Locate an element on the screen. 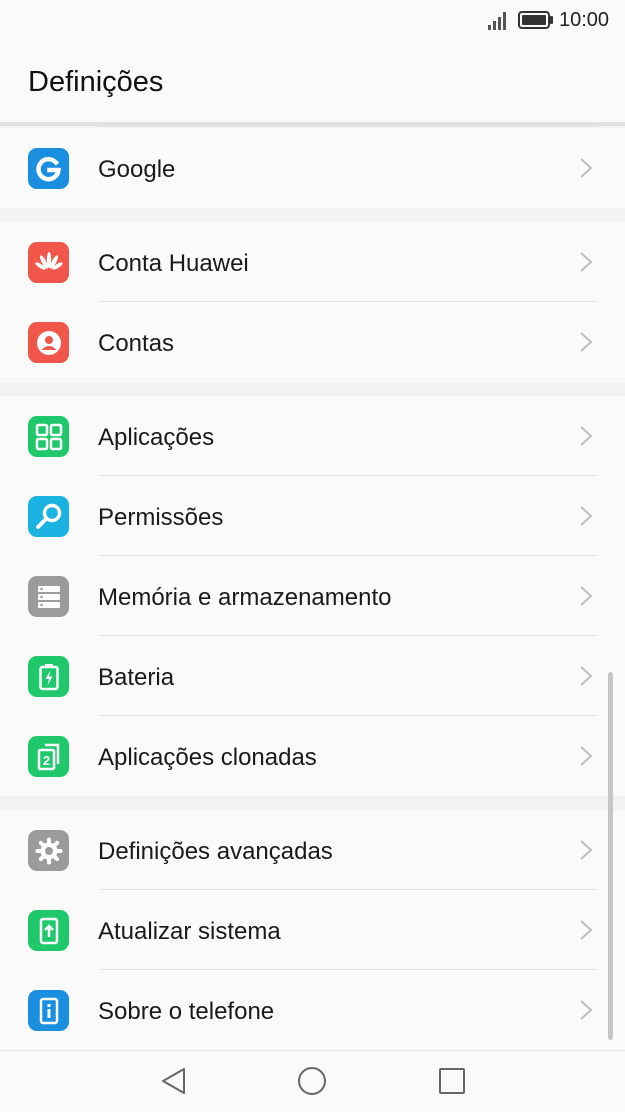 This screenshot has width=625, height=1112. settings-item-battery: Bateria is located at coordinates (312, 676).